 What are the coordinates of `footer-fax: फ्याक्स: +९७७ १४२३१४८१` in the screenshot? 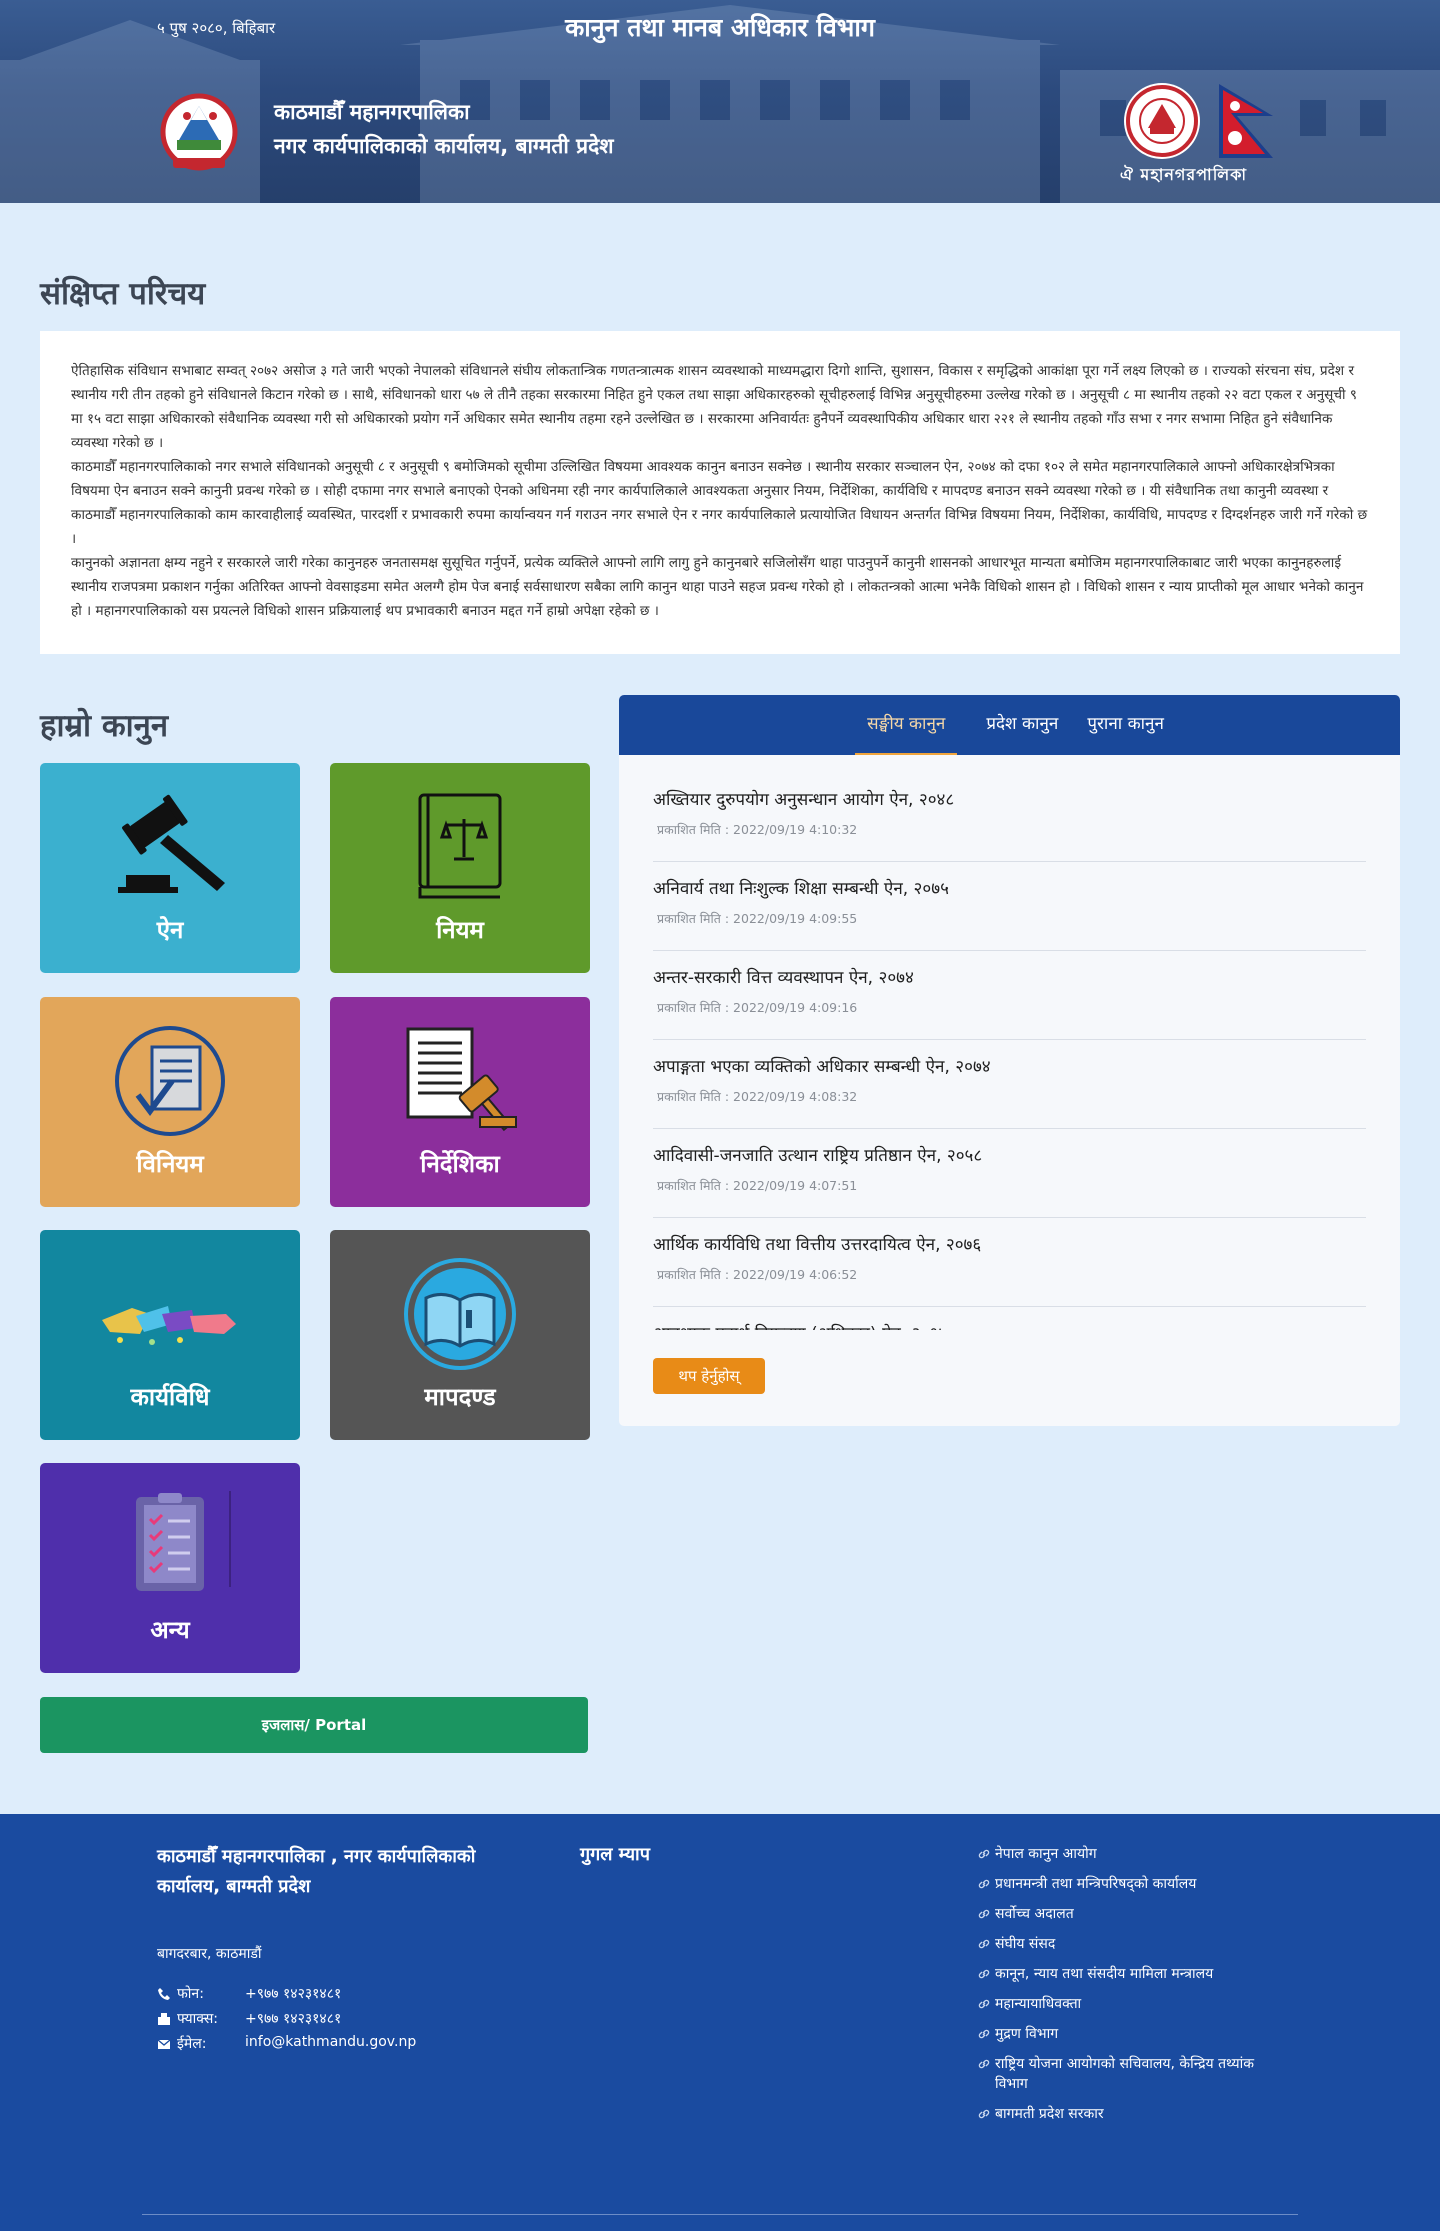 It's located at (249, 2018).